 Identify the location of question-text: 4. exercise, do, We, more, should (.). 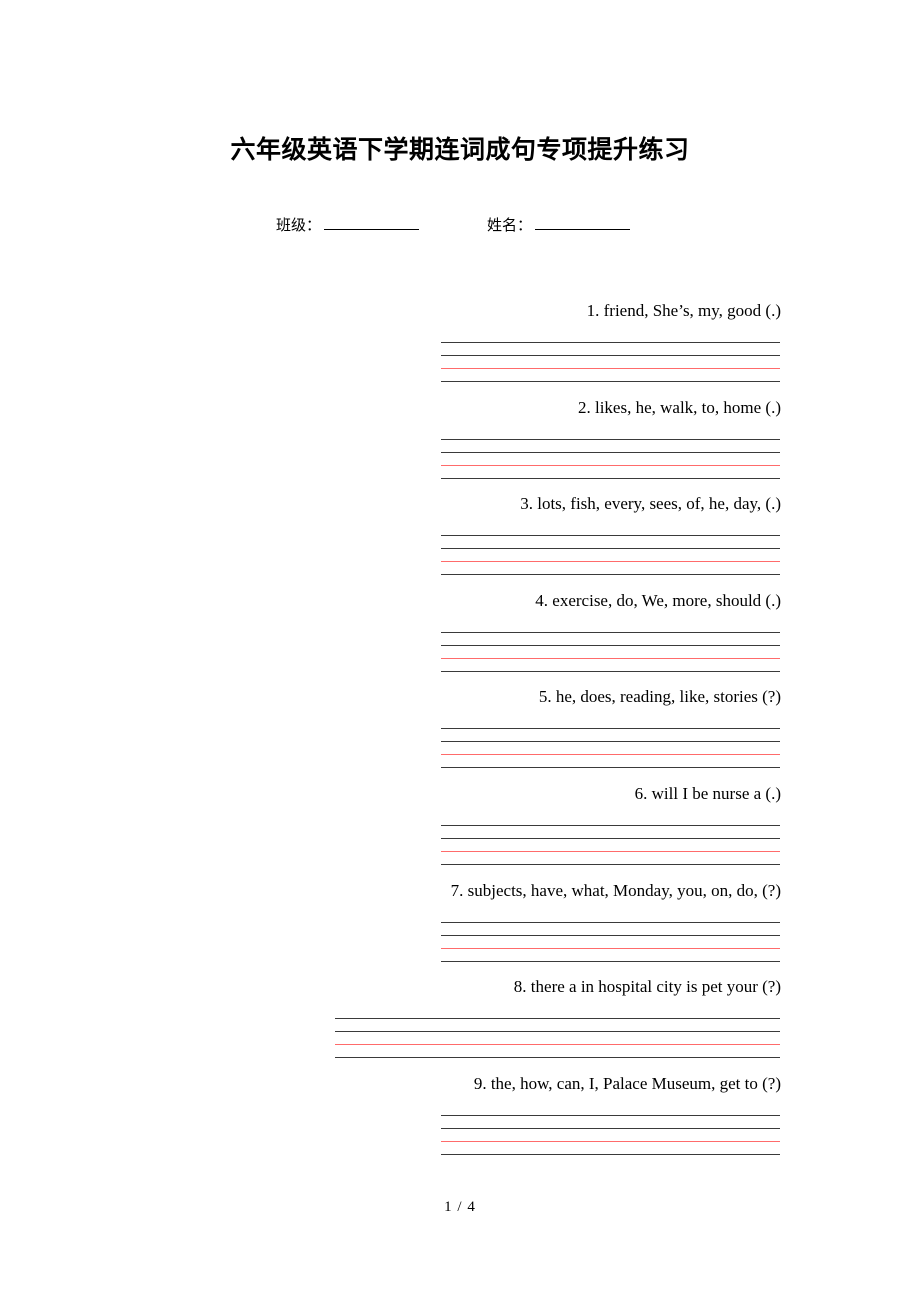
(658, 600).